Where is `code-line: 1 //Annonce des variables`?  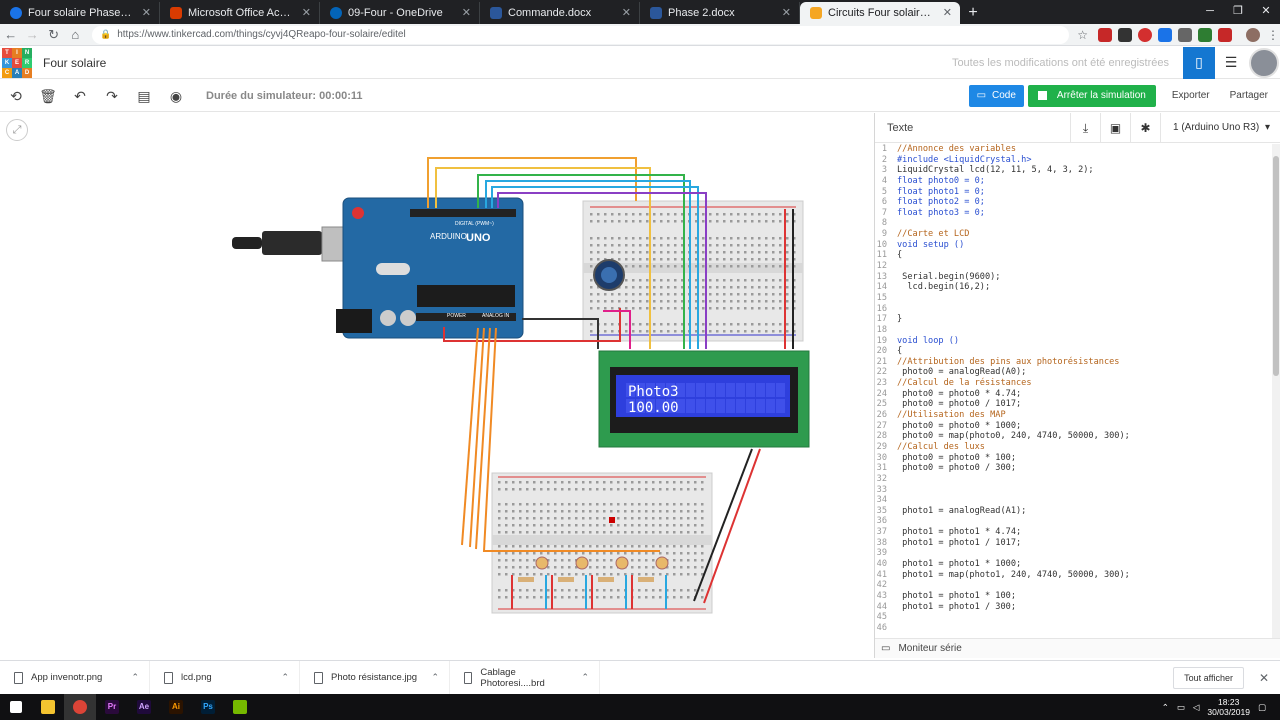
code-line: 1 //Annonce des variables is located at coordinates (1074, 149).